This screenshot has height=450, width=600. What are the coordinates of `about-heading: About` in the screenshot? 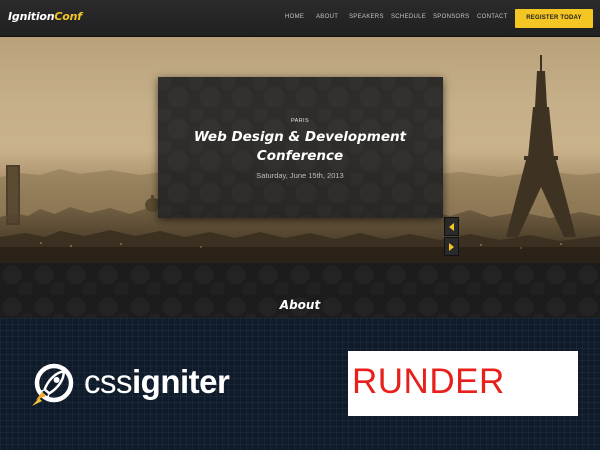 It's located at (300, 305).